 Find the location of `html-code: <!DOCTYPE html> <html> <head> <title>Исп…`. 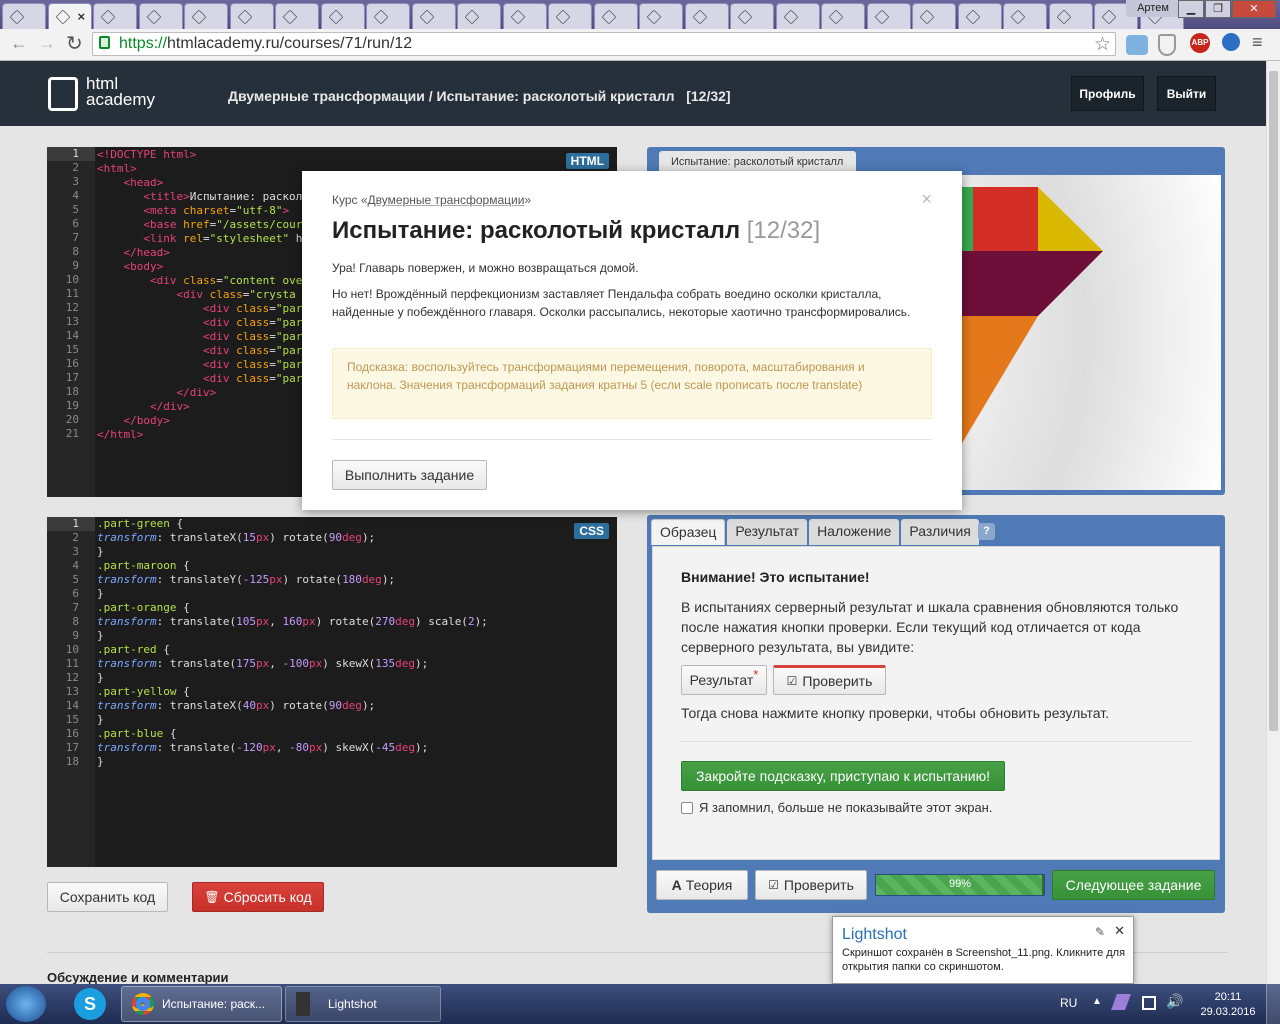

html-code: <!DOCTYPE html> <html> <head> <title>Исп… is located at coordinates (203, 295).